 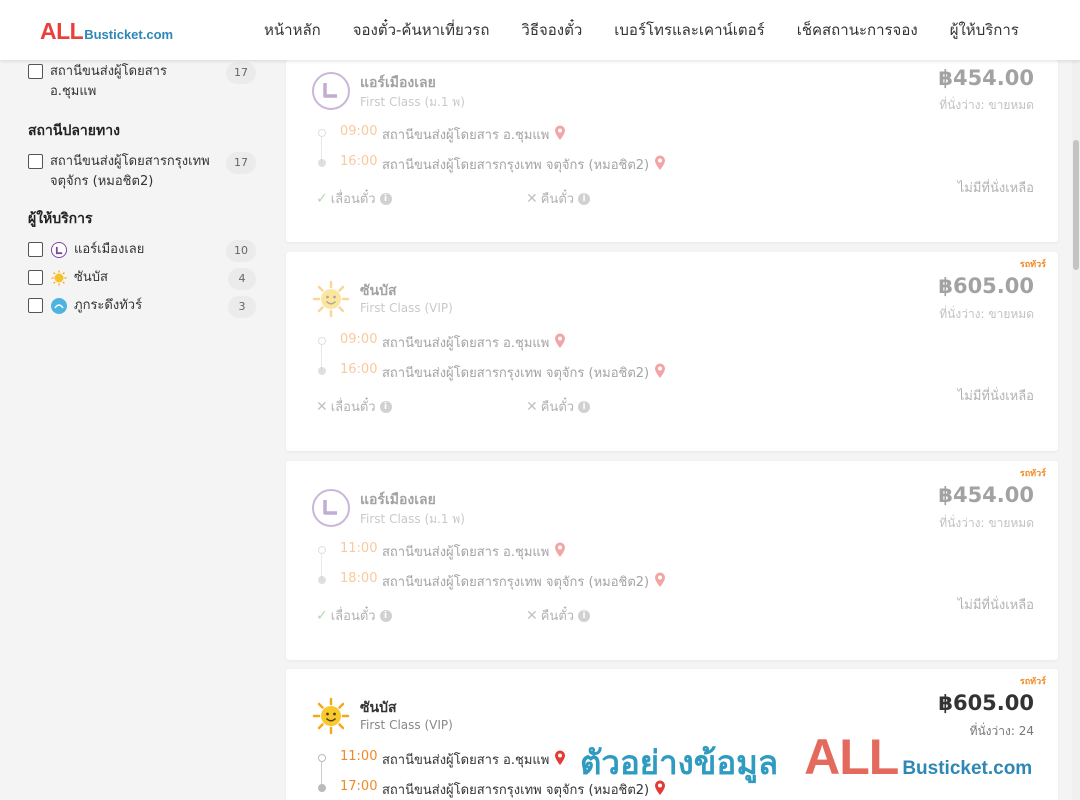 I want to click on operator-count-badge: 10, so click(x=241, y=251).